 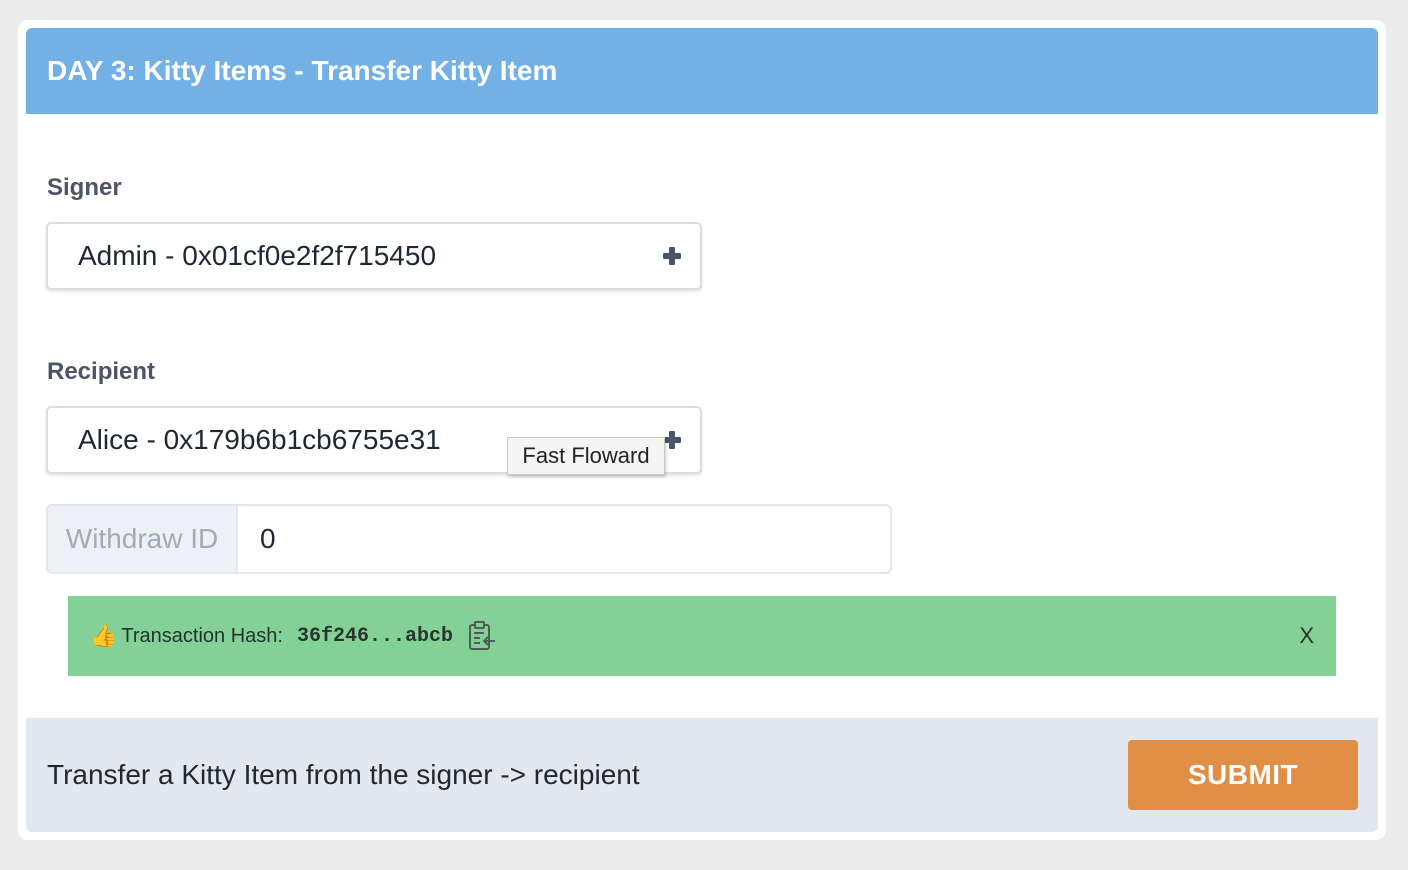 I want to click on withdraw-id-input, so click(x=564, y=539).